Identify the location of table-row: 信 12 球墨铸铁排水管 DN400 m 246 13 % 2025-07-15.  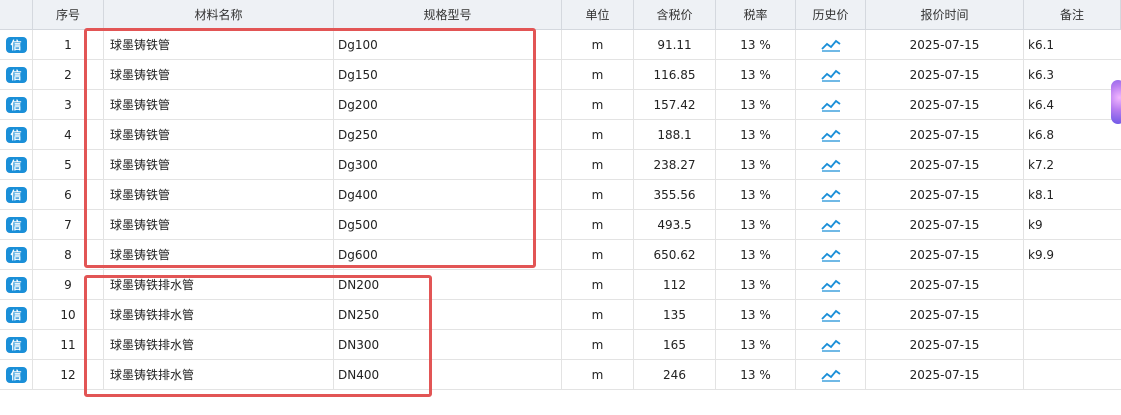
(560, 375).